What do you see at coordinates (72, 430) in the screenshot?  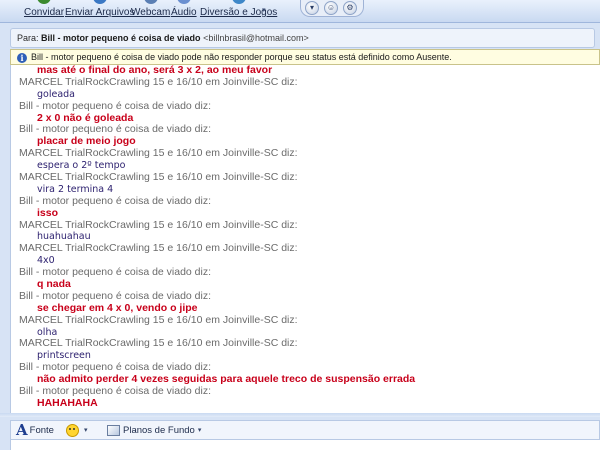 I see `emoticon-icon` at bounding box center [72, 430].